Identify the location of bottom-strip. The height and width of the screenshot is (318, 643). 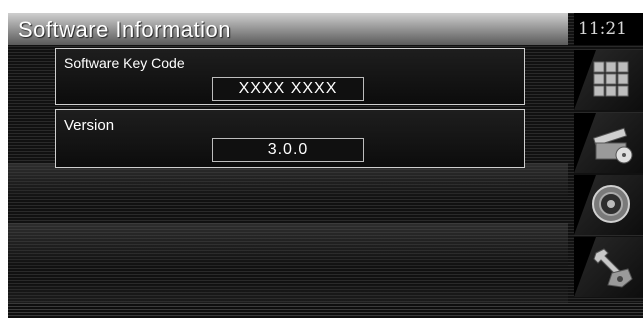
(325, 310).